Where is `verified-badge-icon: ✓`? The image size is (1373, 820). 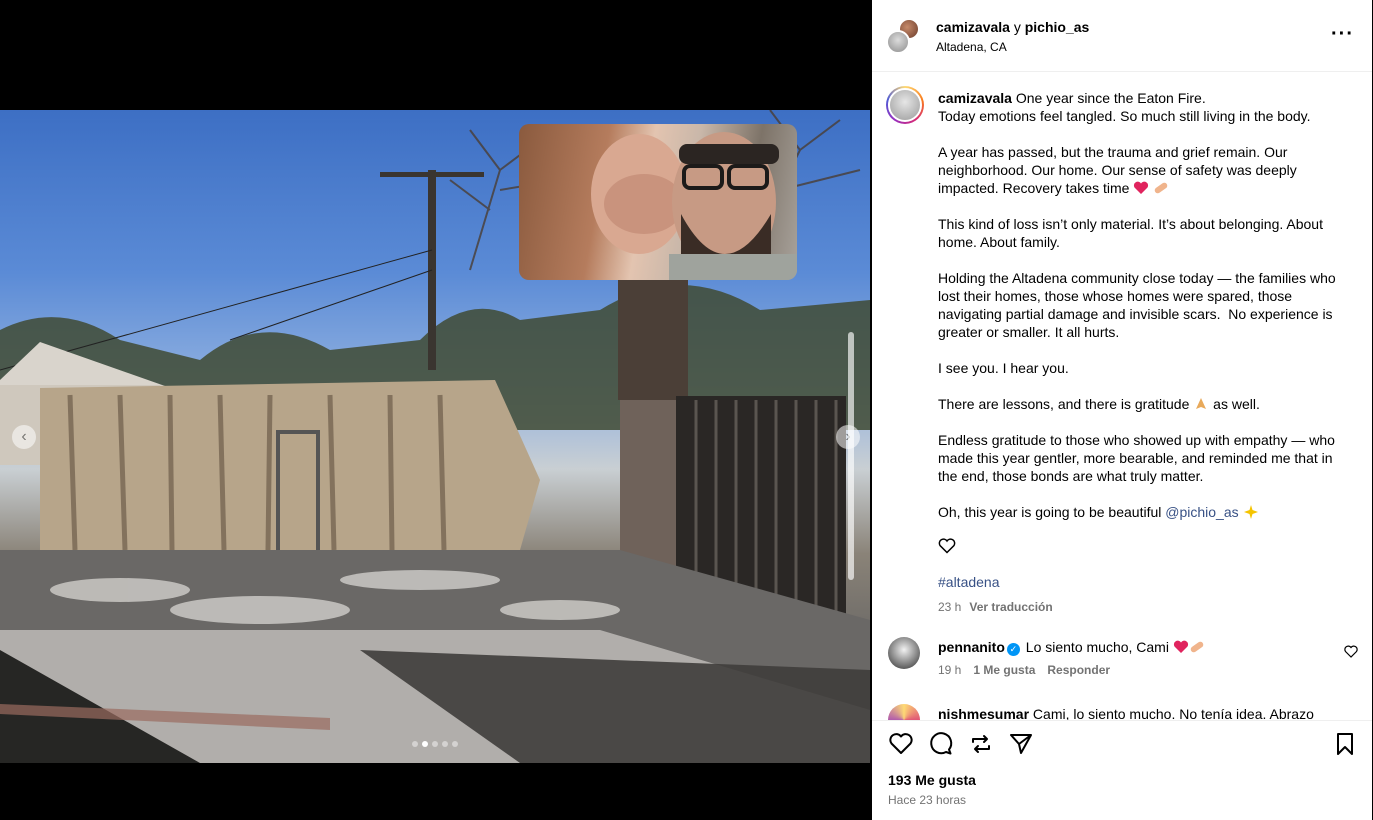 verified-badge-icon: ✓ is located at coordinates (1013, 649).